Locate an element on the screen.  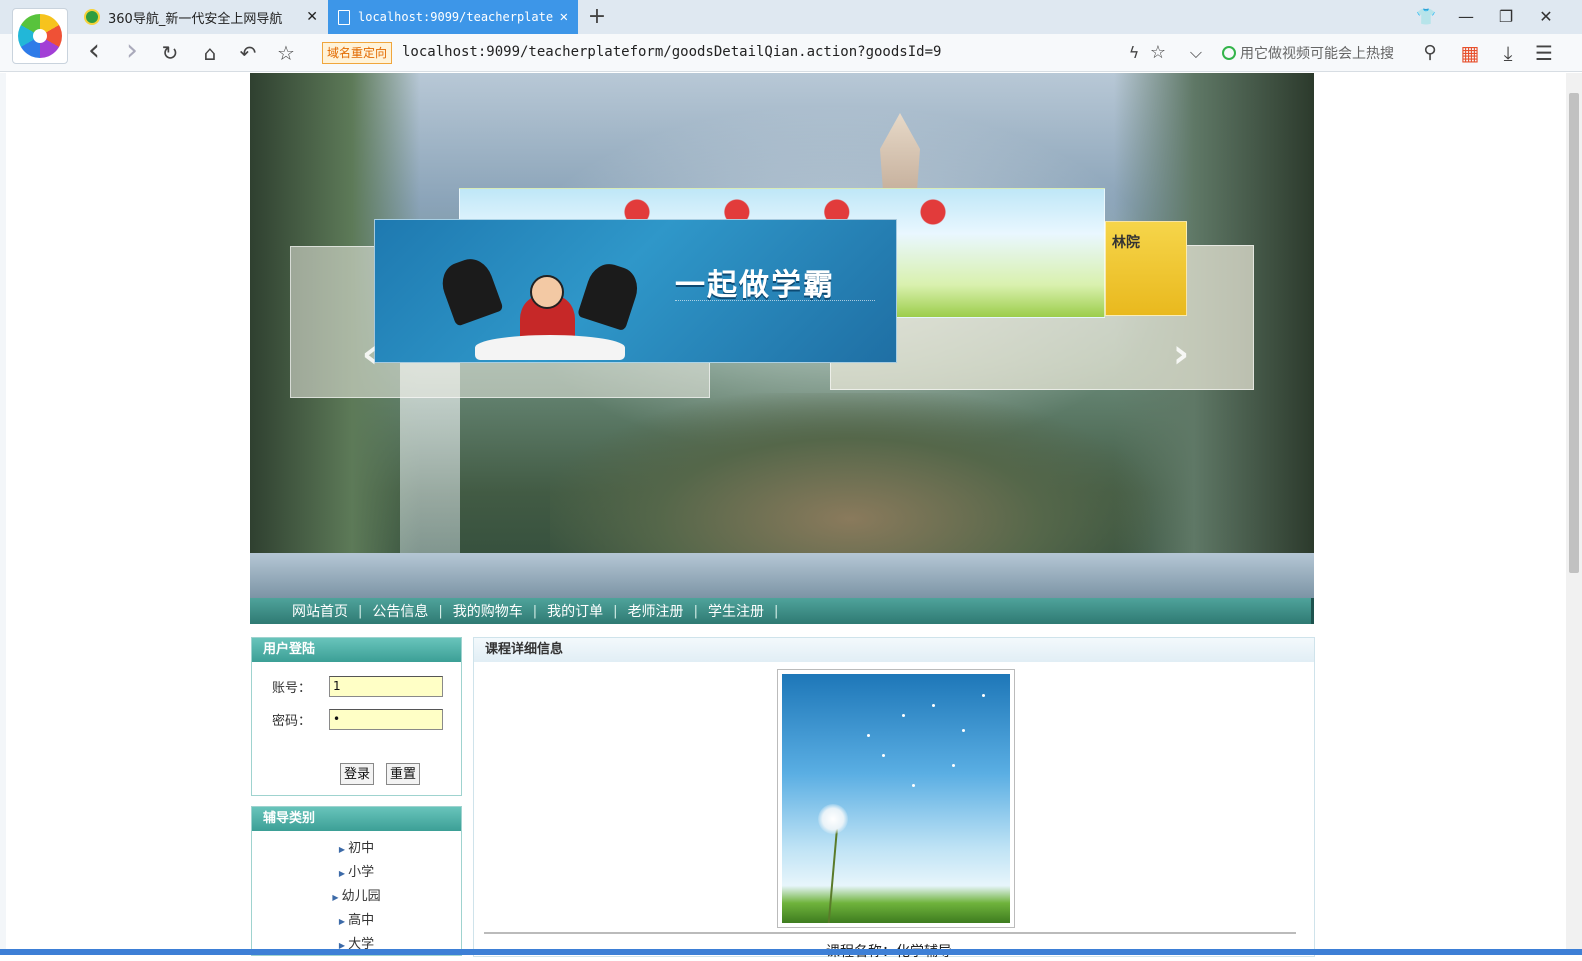
minimize-button: — is located at coordinates (1466, 17).